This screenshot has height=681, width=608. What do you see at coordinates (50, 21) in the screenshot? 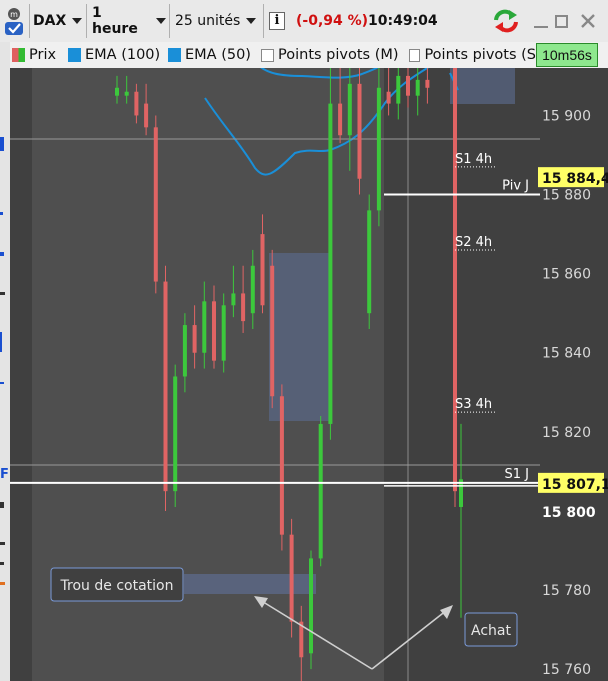
I see `symbol-label: DAX` at bounding box center [50, 21].